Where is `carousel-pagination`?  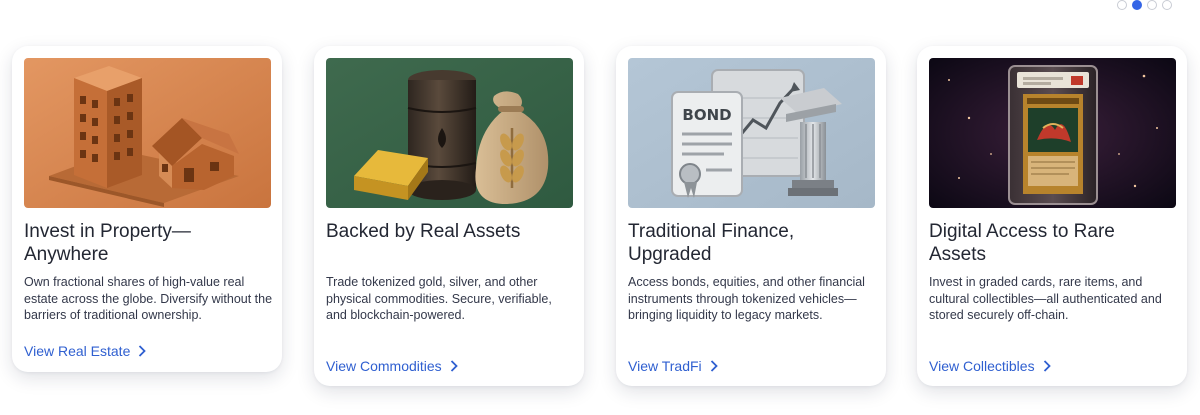 carousel-pagination is located at coordinates (1144, 5).